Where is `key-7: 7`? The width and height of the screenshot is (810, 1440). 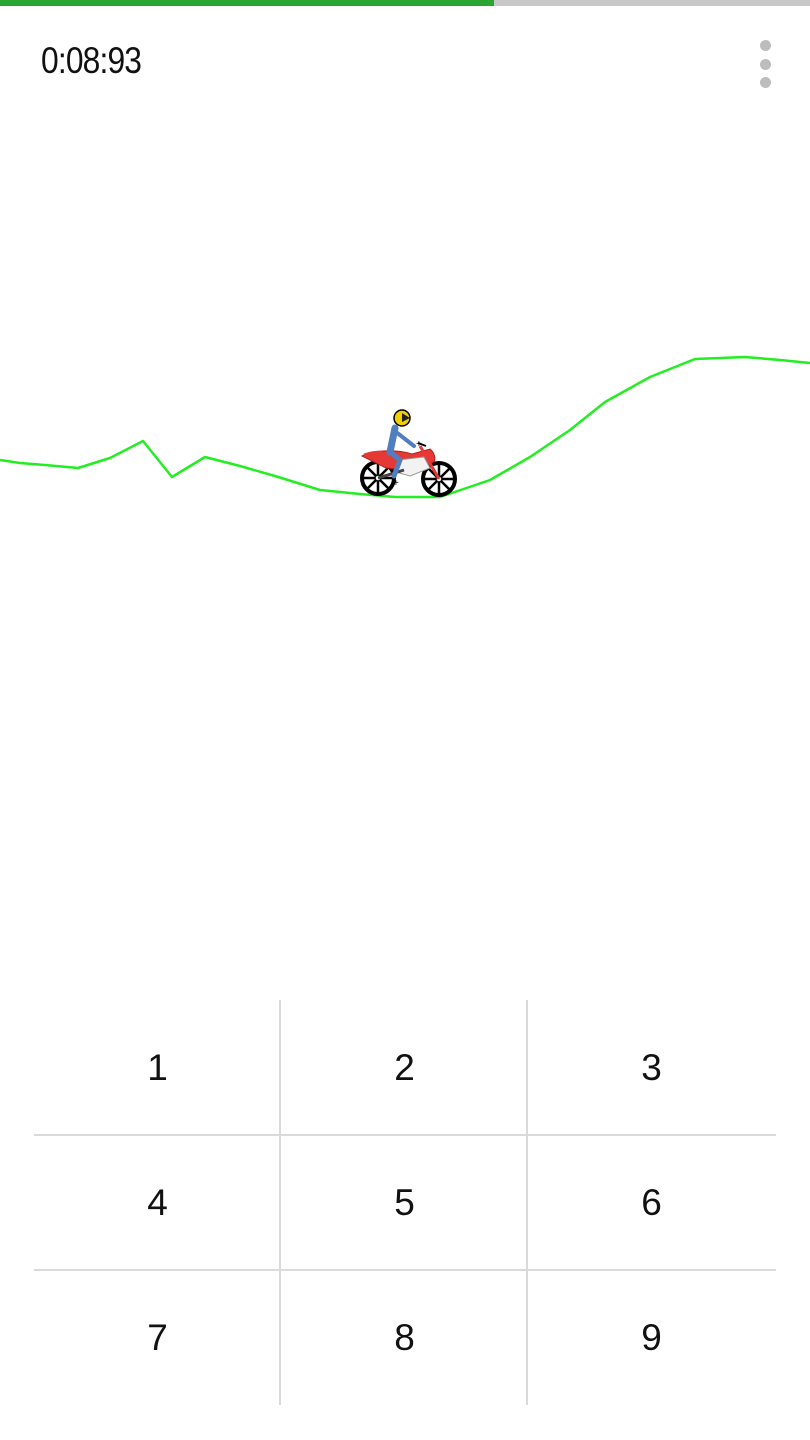
key-7: 7 is located at coordinates (157, 1337).